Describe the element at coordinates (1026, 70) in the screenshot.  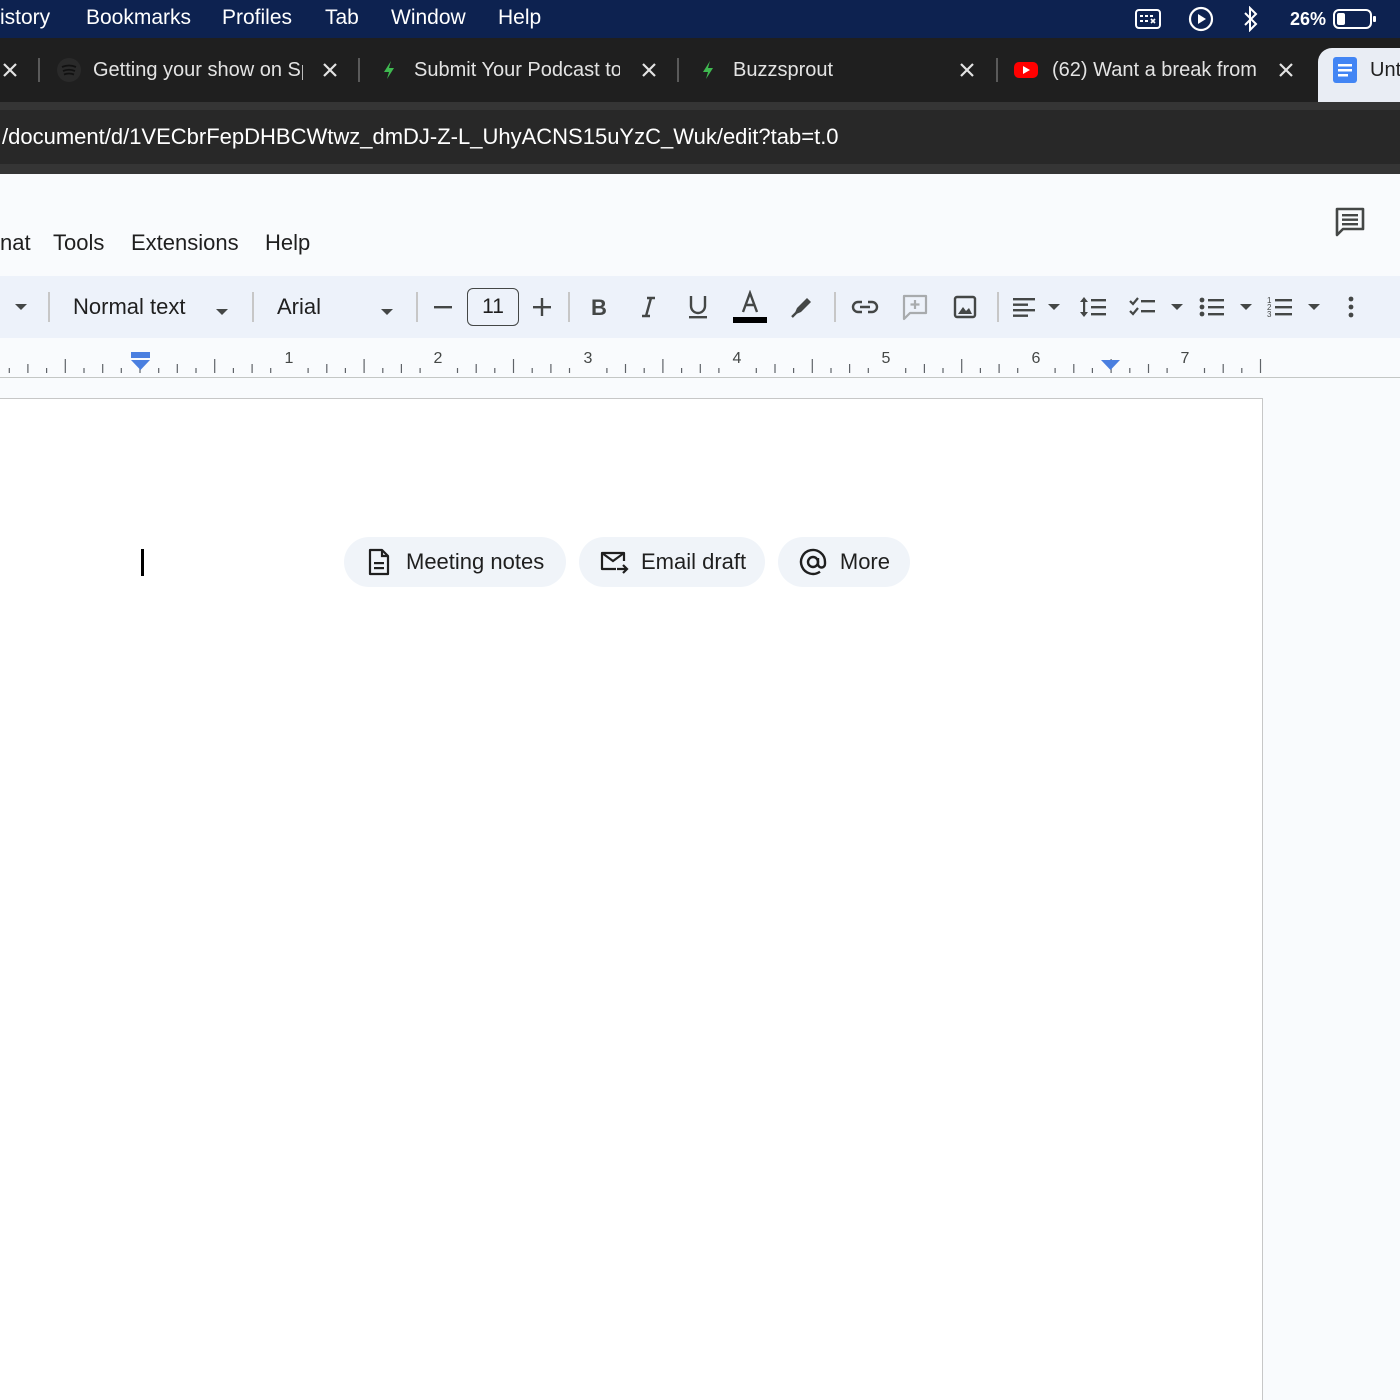
I see `youtube-icon` at that location.